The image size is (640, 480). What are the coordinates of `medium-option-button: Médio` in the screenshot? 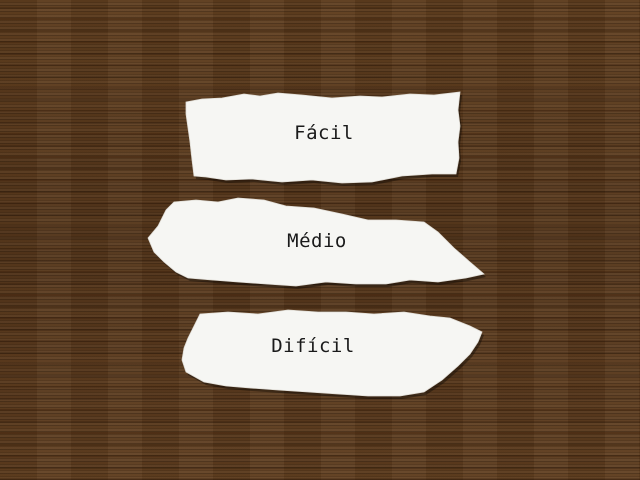 It's located at (317, 243).